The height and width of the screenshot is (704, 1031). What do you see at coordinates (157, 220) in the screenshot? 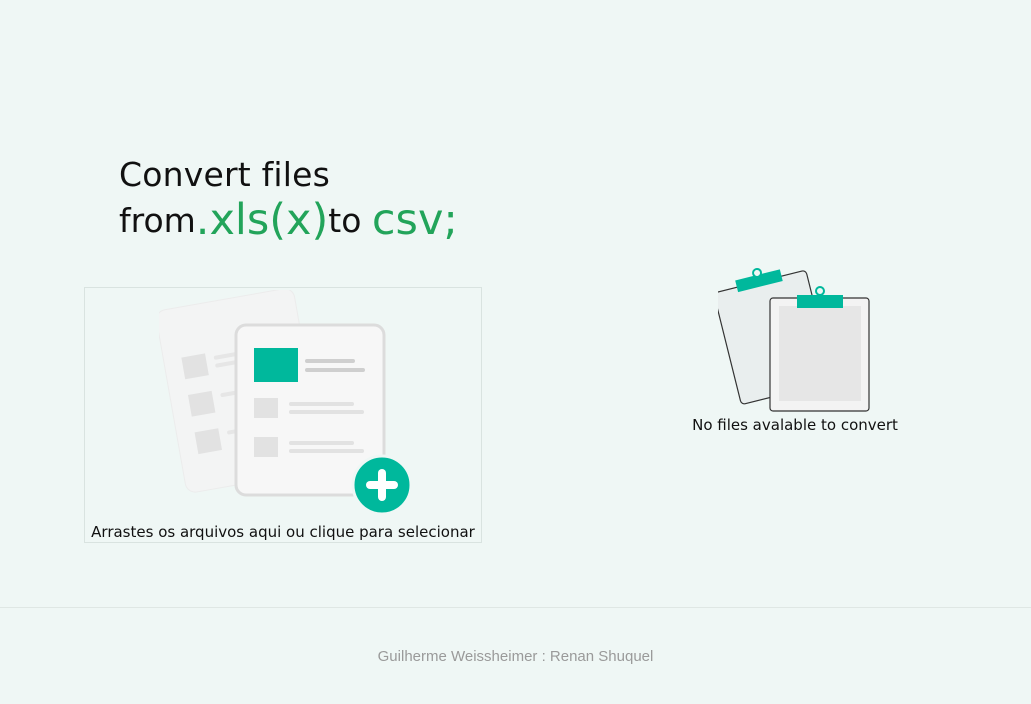
I see `hero-from: from` at bounding box center [157, 220].